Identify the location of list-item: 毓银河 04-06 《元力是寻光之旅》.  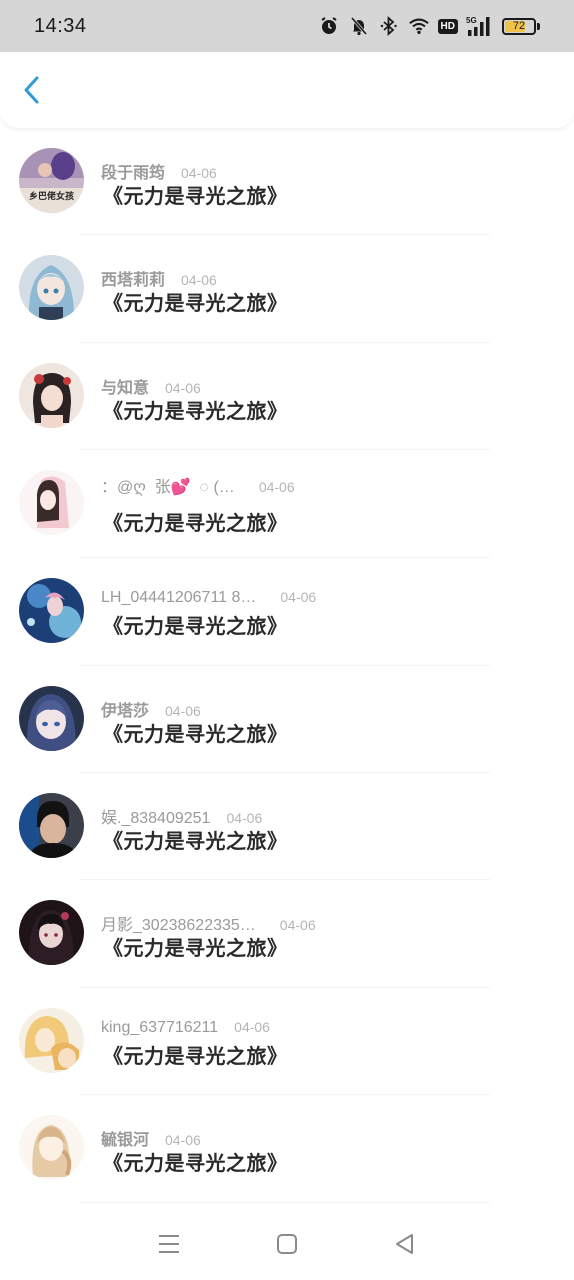
(287, 1149).